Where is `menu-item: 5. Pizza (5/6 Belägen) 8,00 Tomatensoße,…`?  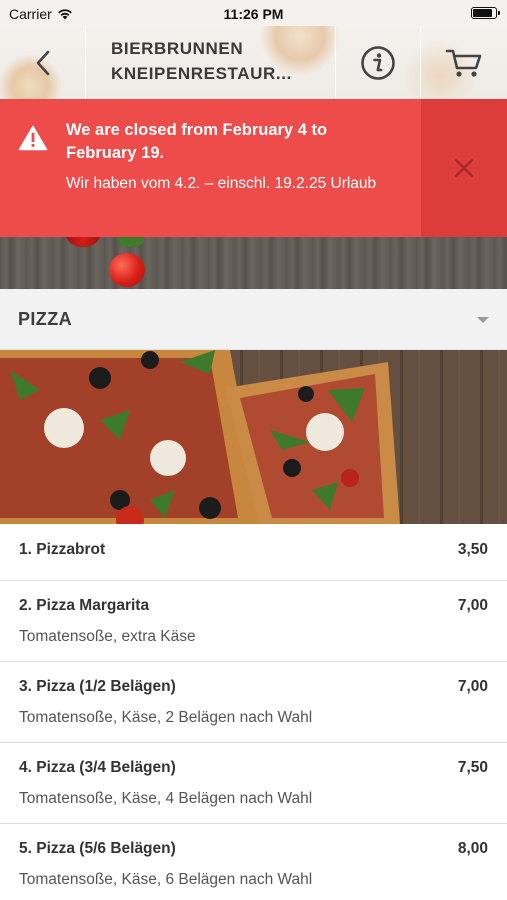 menu-item: 5. Pizza (5/6 Belägen) 8,00 Tomatensoße,… is located at coordinates (253, 862).